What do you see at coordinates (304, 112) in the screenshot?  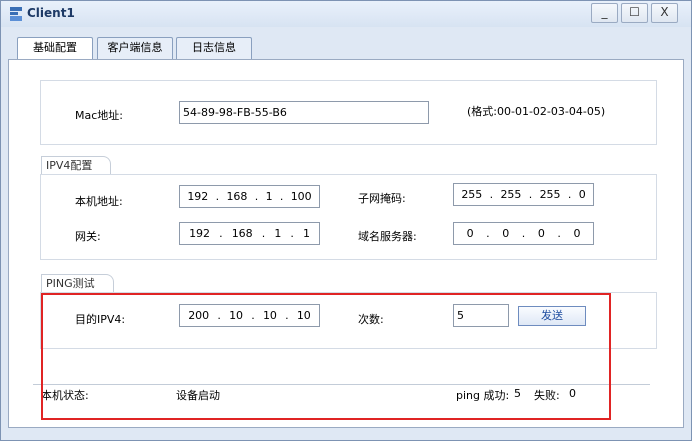 I see `mac-input: 54-89-98-FB-55-B6` at bounding box center [304, 112].